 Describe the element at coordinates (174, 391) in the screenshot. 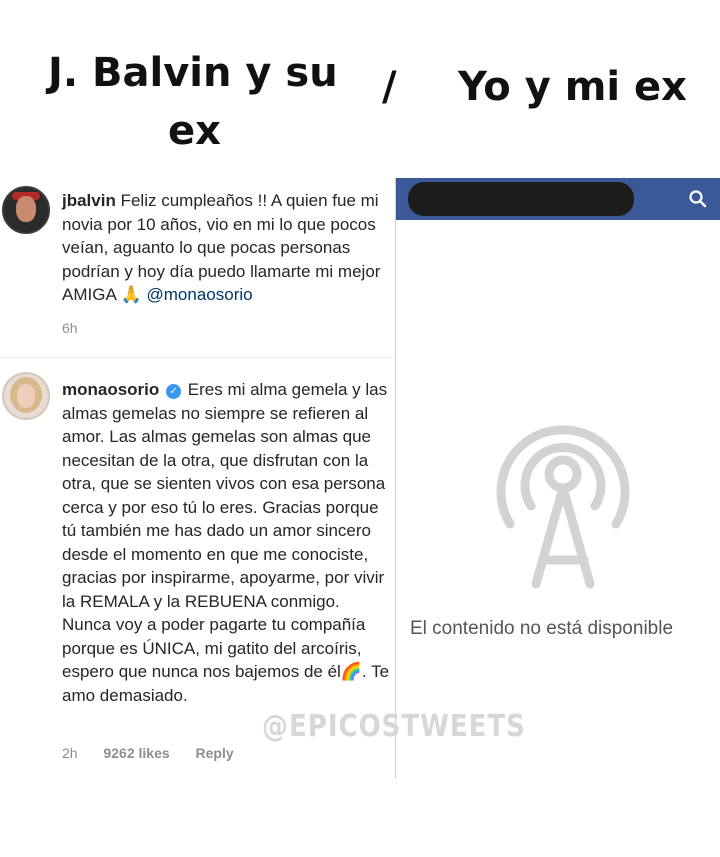

I see `verified-badge-icon: ✓` at that location.